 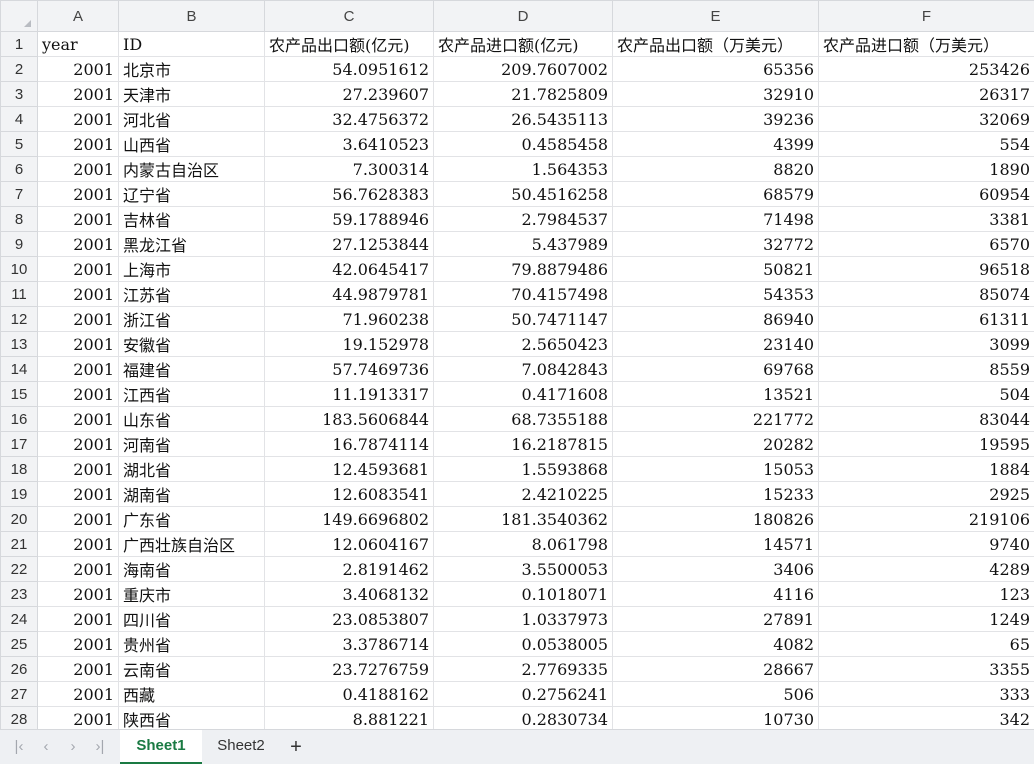 What do you see at coordinates (349, 144) in the screenshot?
I see `cell-export-cny: 3.6410523` at bounding box center [349, 144].